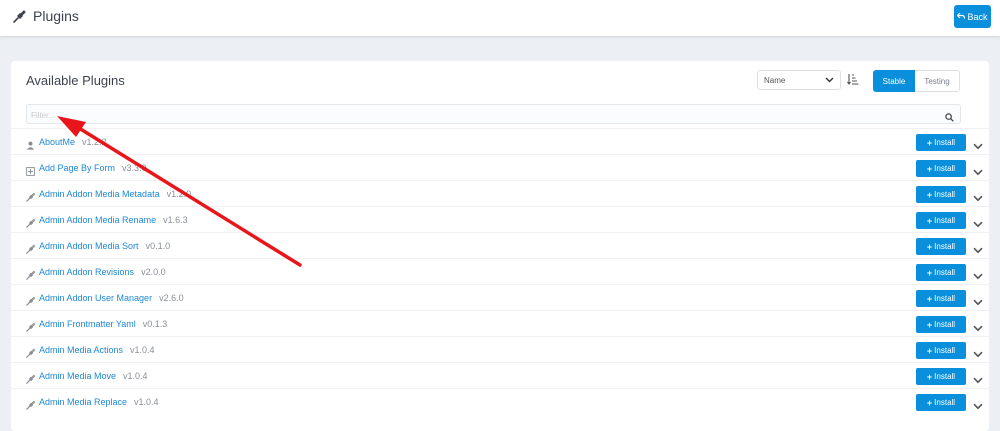 The height and width of the screenshot is (431, 1000). I want to click on plugin-name-link: Admin Addon Revisions v2.0.0, so click(102, 272).